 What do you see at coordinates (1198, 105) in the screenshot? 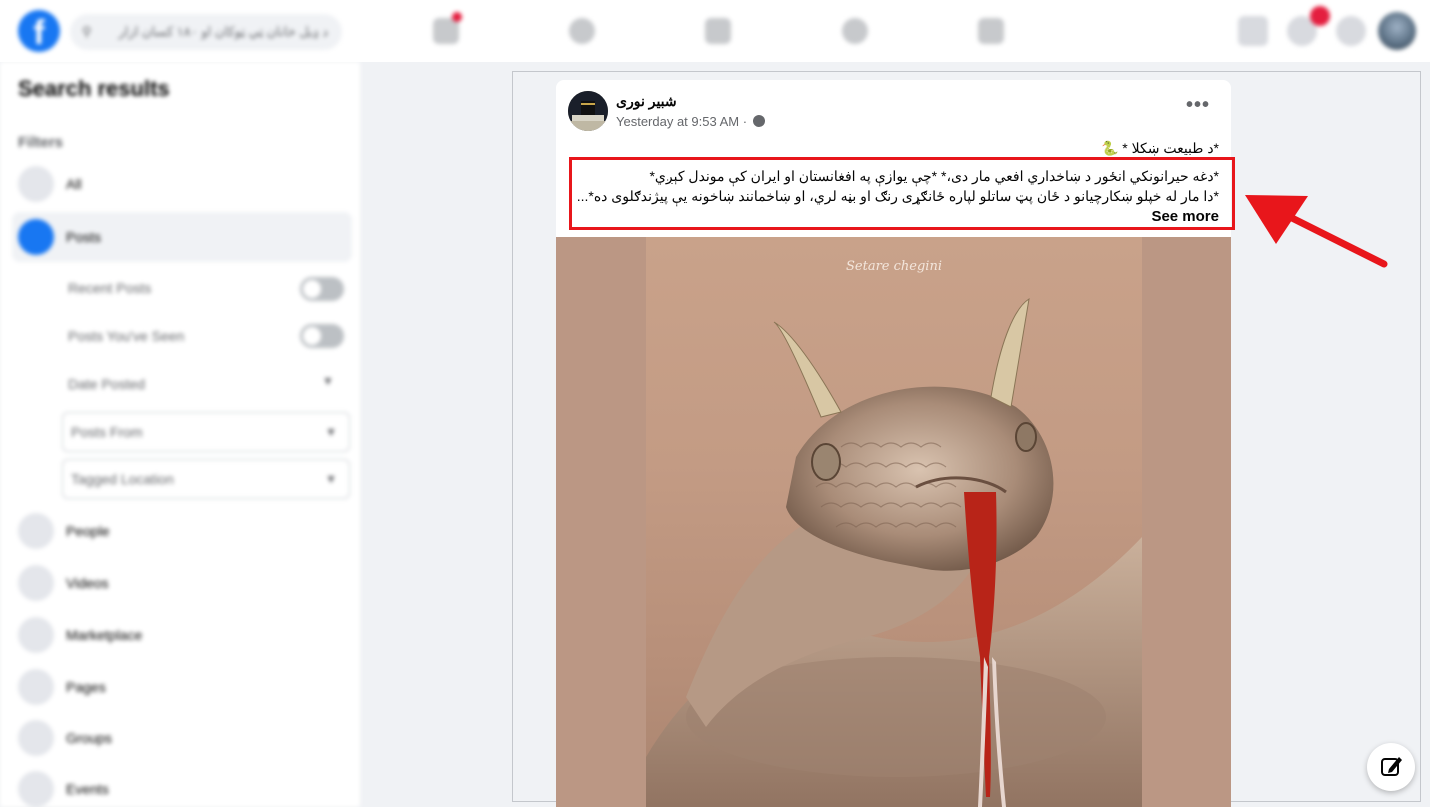
I see `more-options-button: •••` at bounding box center [1198, 105].